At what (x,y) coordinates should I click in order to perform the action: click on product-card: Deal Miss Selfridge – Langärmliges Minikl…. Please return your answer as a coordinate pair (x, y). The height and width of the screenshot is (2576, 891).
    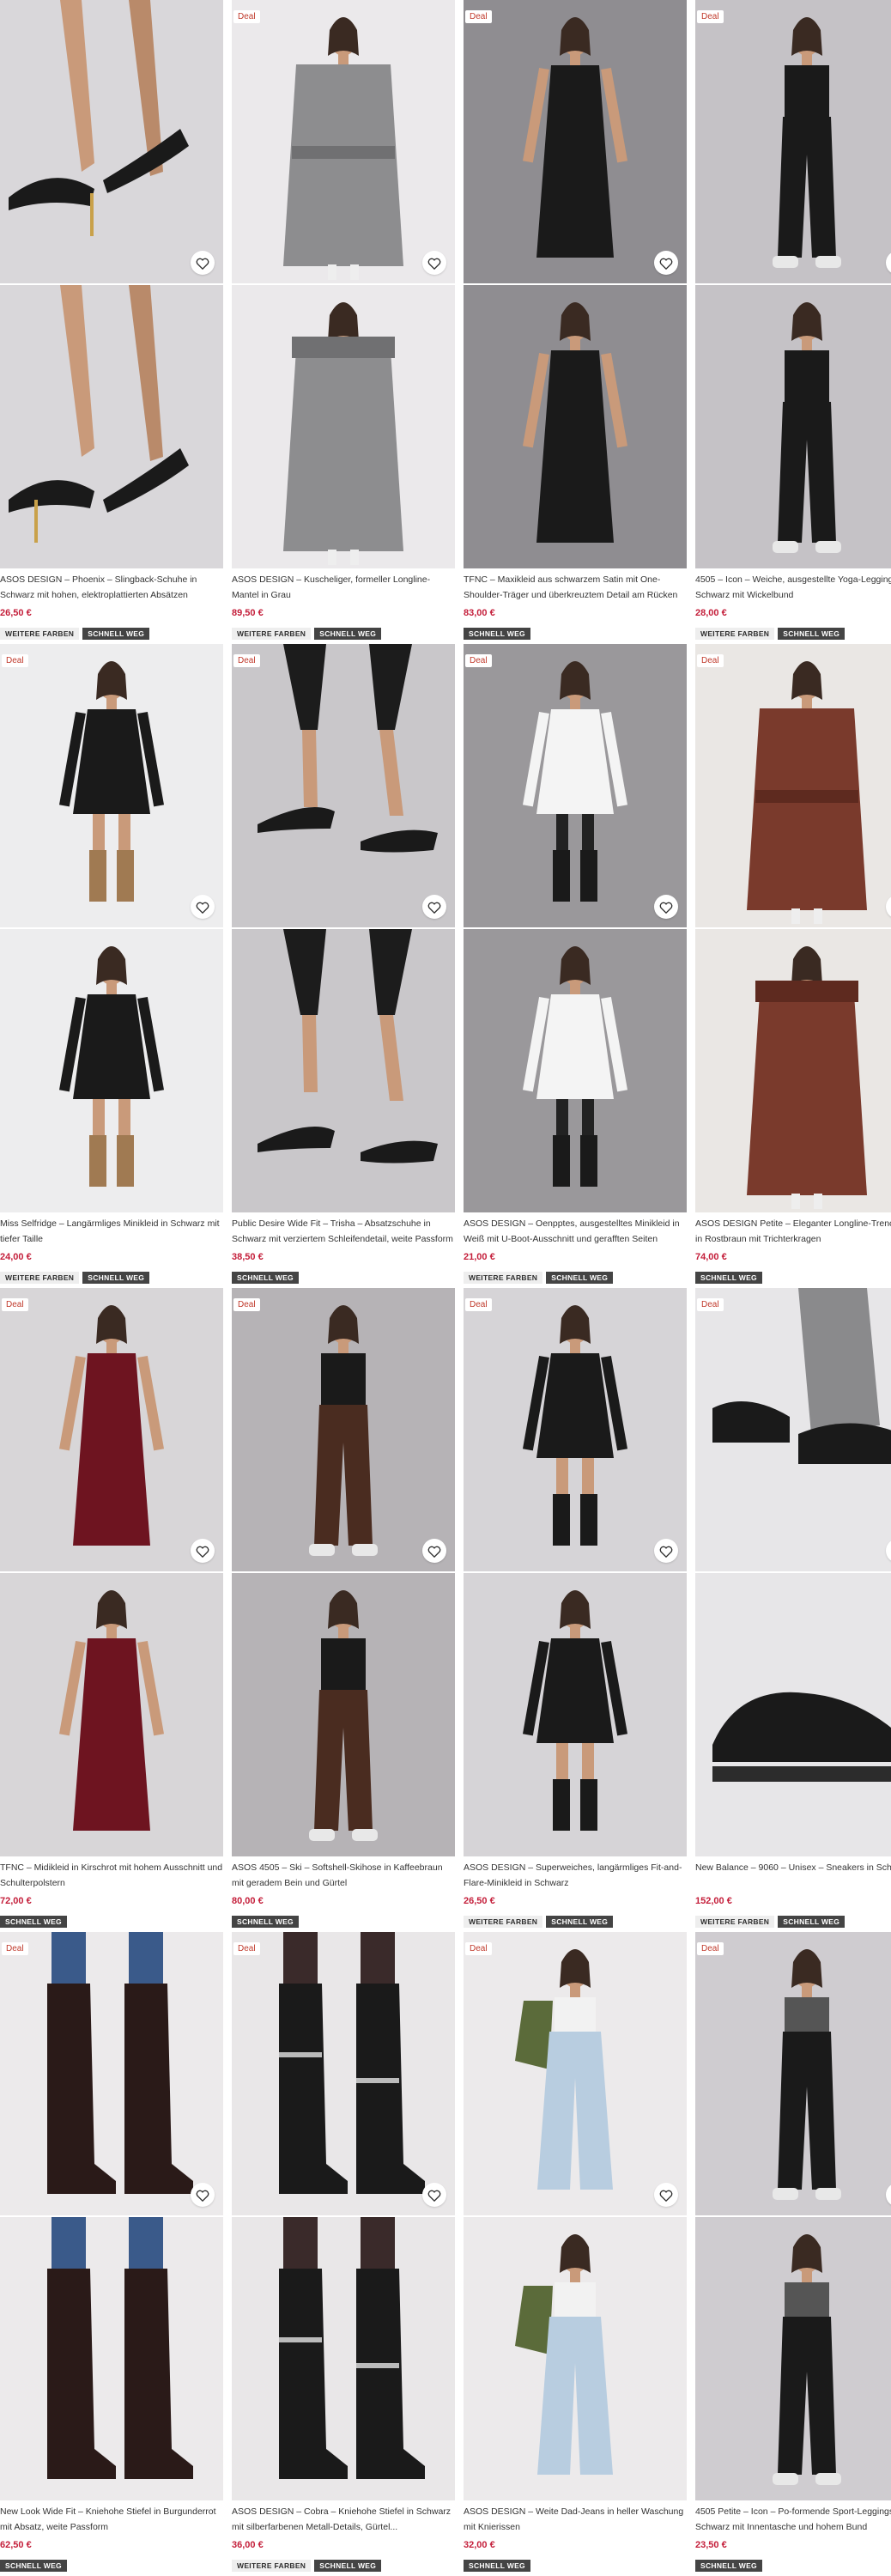
    Looking at the image, I should click on (111, 966).